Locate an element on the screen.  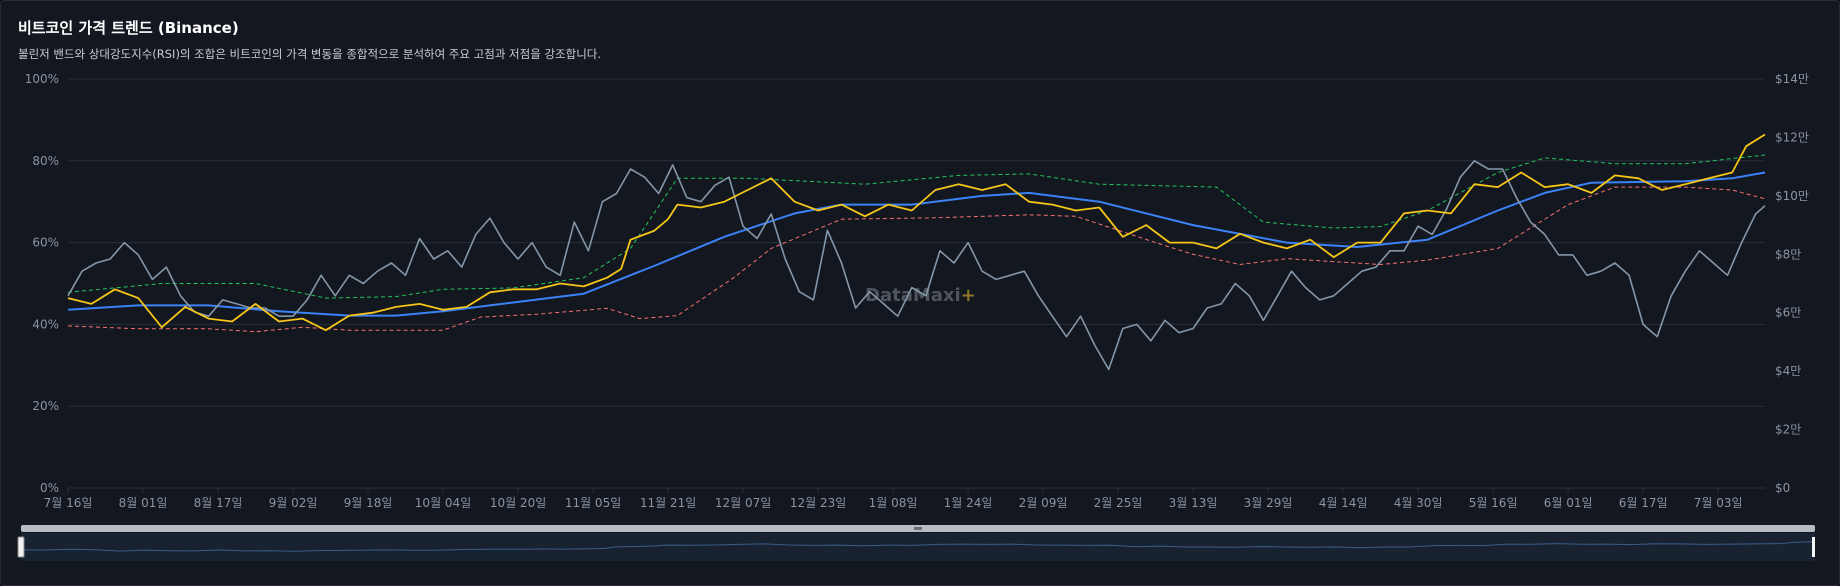
price-tick-label: $2만 is located at coordinates (1788, 430).